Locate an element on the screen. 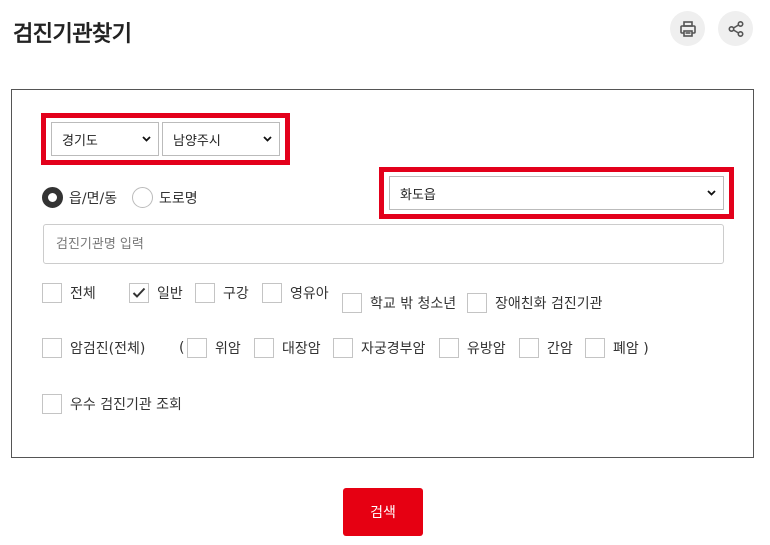 The height and width of the screenshot is (545, 770). checkbox-disability-friendly: 장애친화 검진기관 is located at coordinates (535, 303).